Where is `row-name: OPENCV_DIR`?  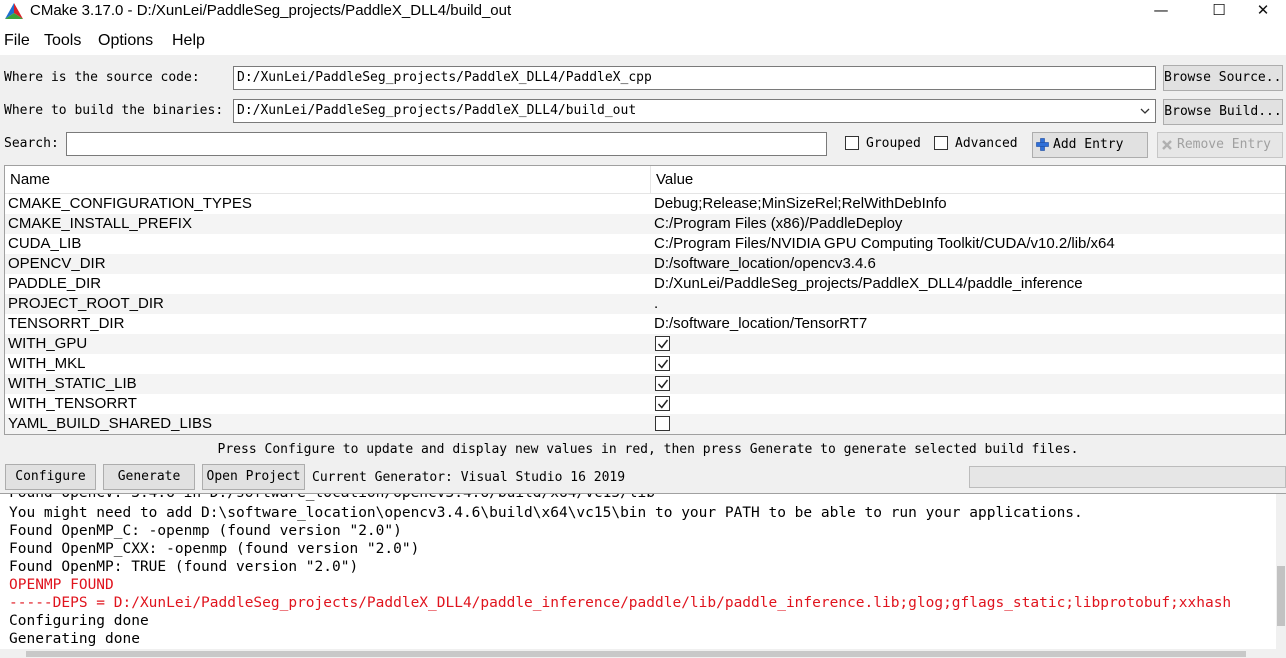 row-name: OPENCV_DIR is located at coordinates (57, 263).